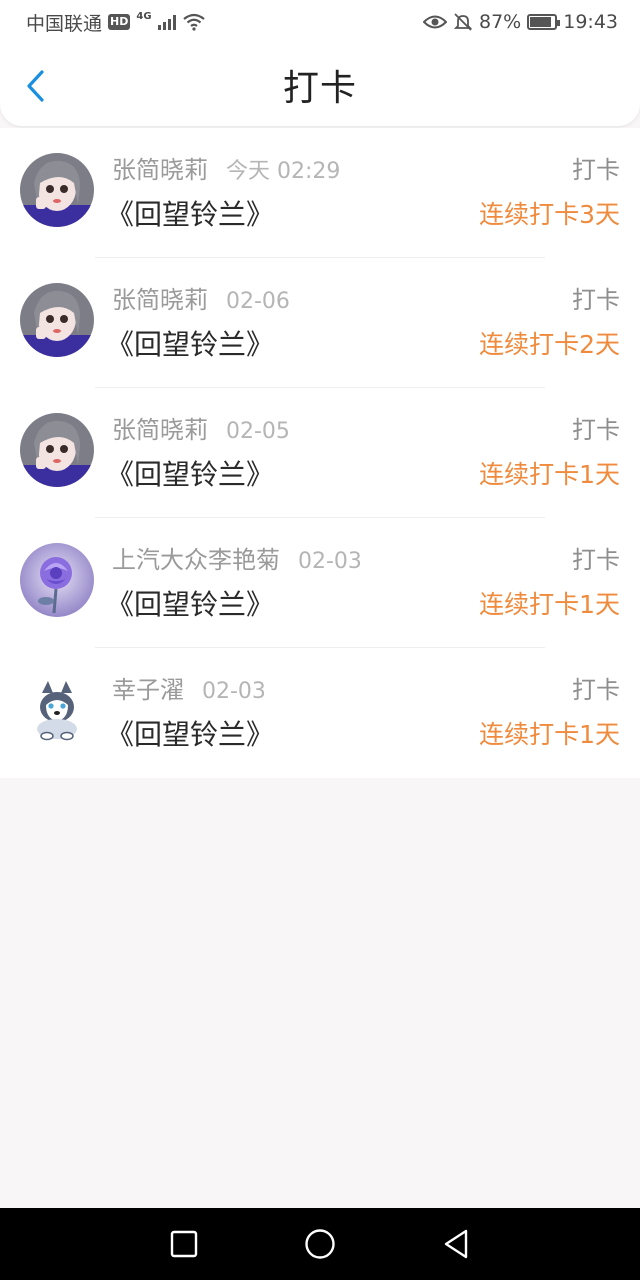  What do you see at coordinates (463, 22) in the screenshot?
I see `bell-muted-icon` at bounding box center [463, 22].